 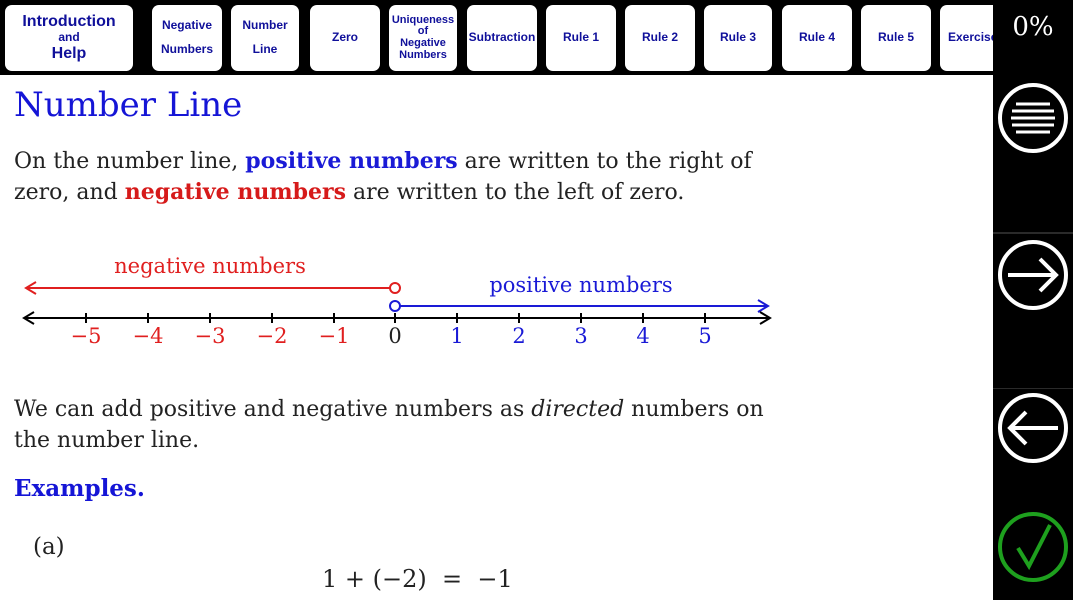 I want to click on tab-rule-5: Rule 5, so click(x=896, y=38).